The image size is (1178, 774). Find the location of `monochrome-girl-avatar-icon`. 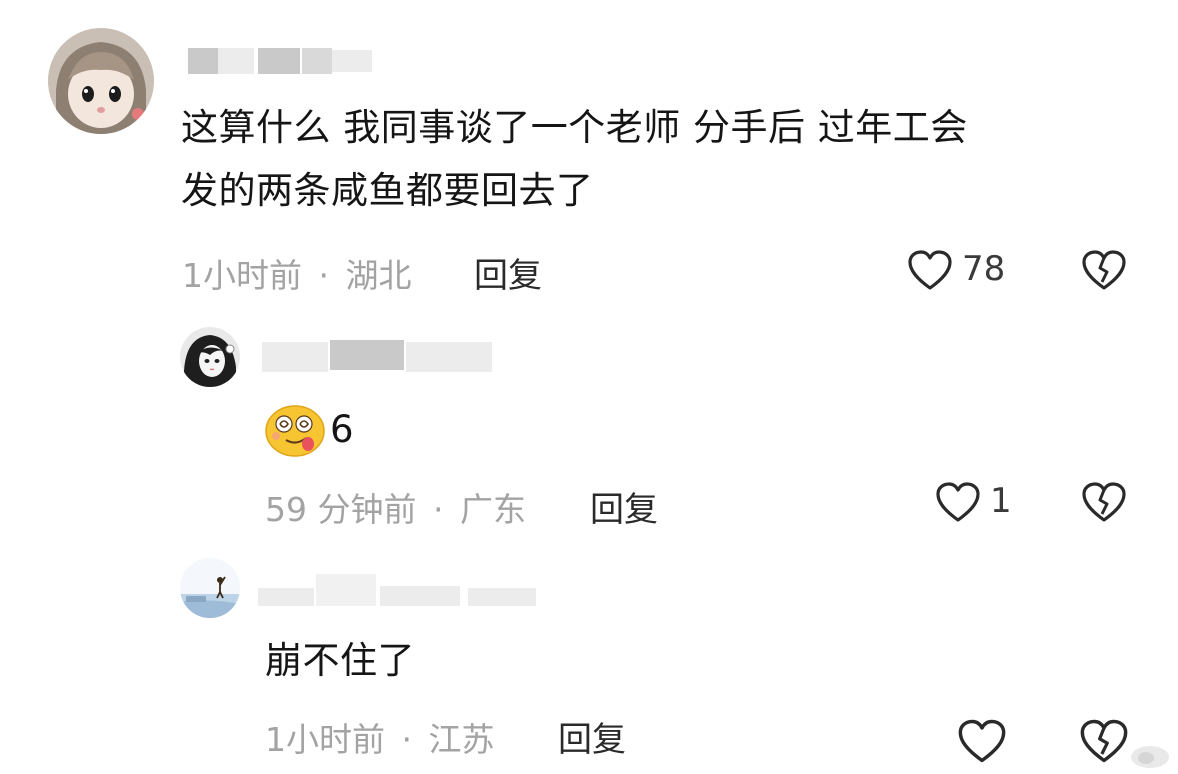

monochrome-girl-avatar-icon is located at coordinates (210, 357).